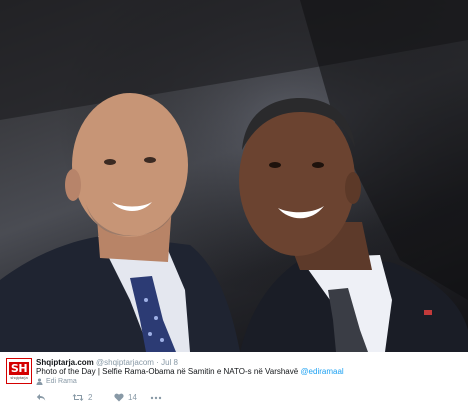  I want to click on retweet-button: 2, so click(93, 397).